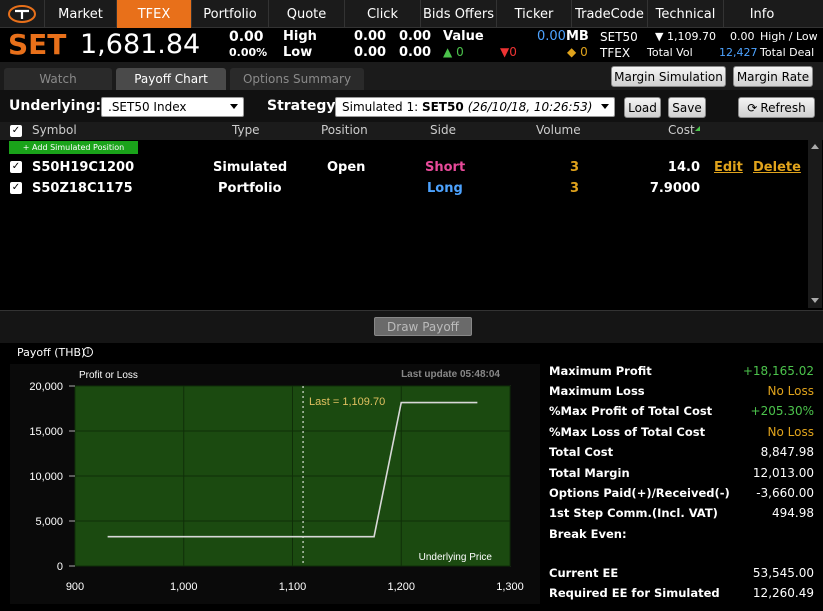  I want to click on nav-tab-click: Click, so click(382, 14).